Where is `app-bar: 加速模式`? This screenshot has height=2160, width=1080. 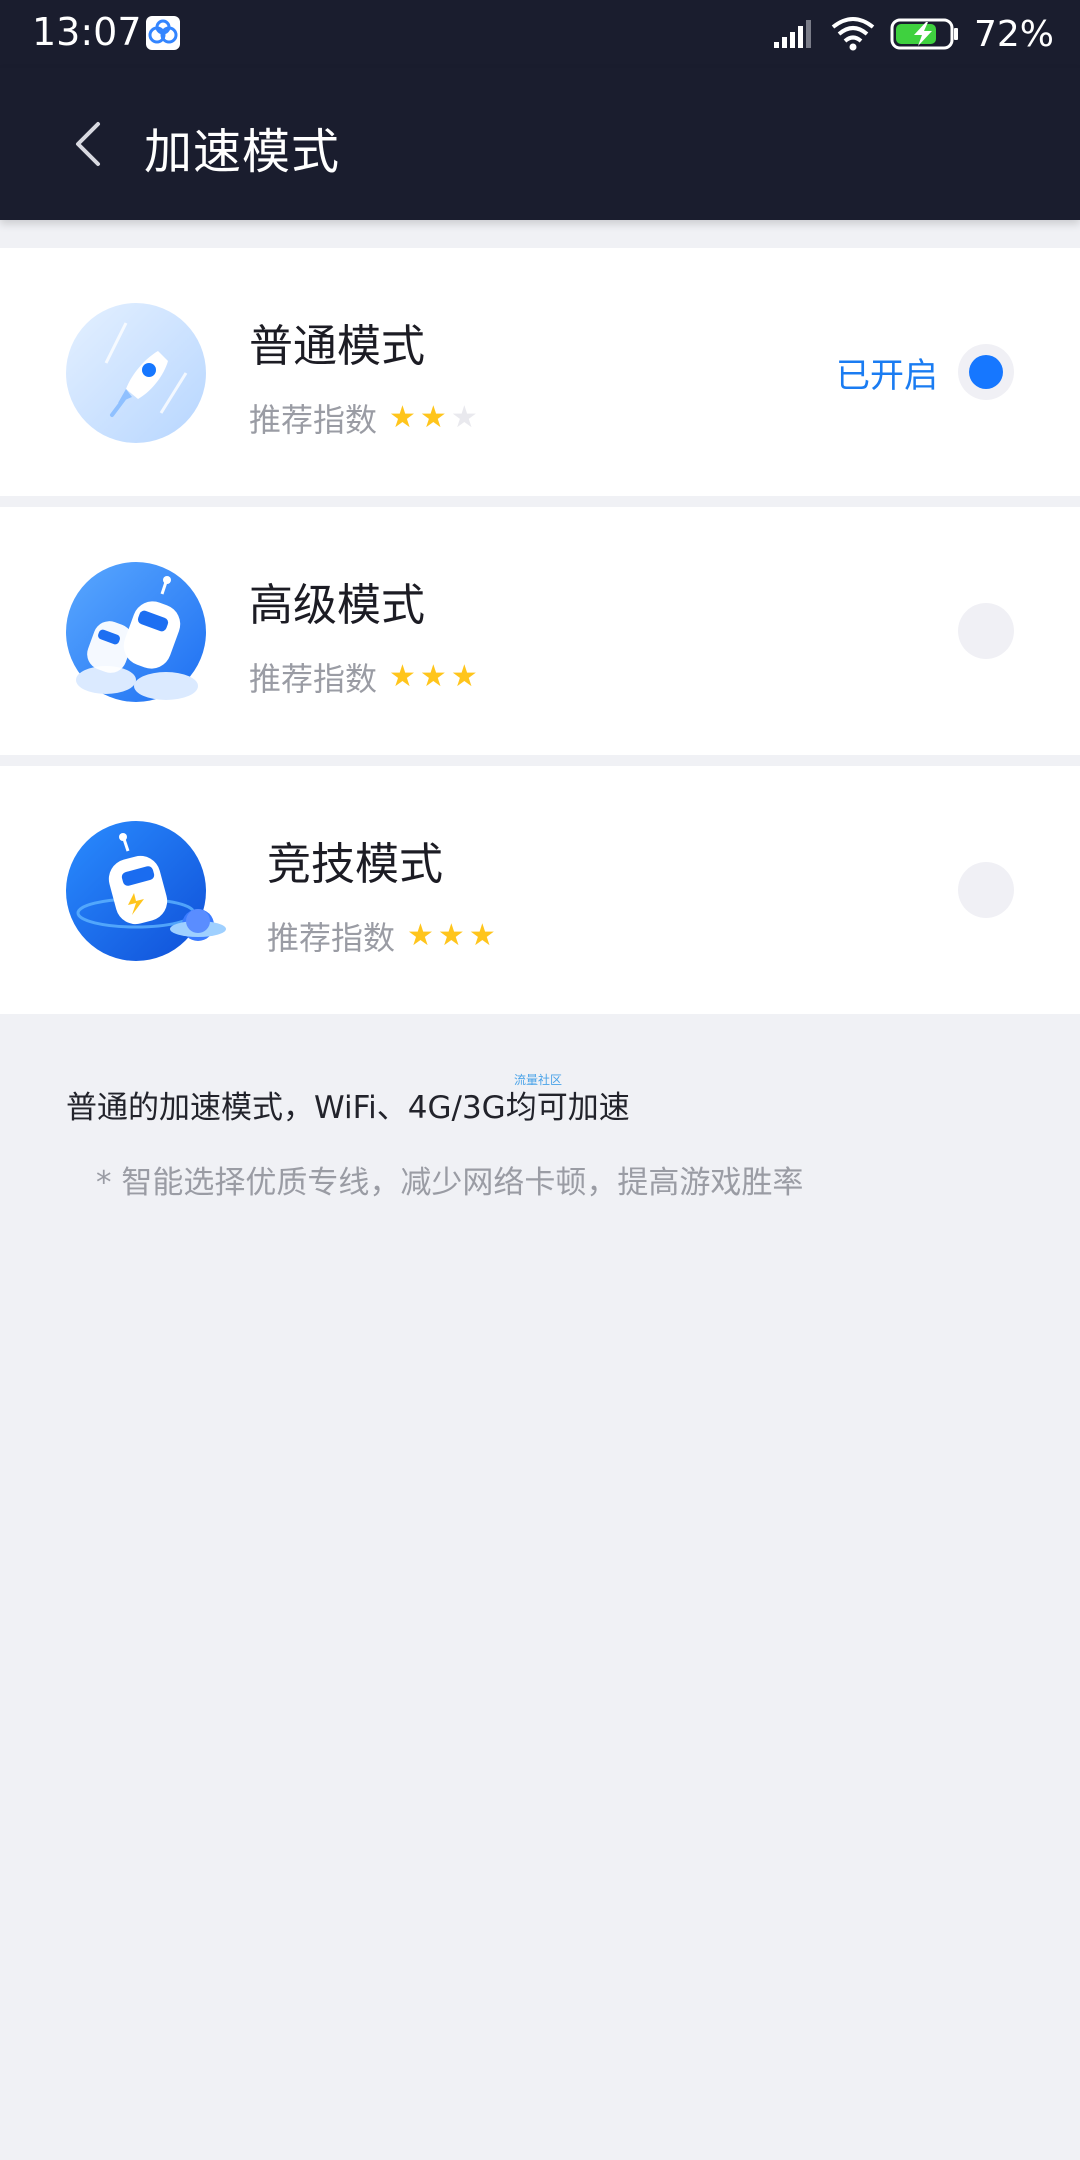 app-bar: 加速模式 is located at coordinates (540, 144).